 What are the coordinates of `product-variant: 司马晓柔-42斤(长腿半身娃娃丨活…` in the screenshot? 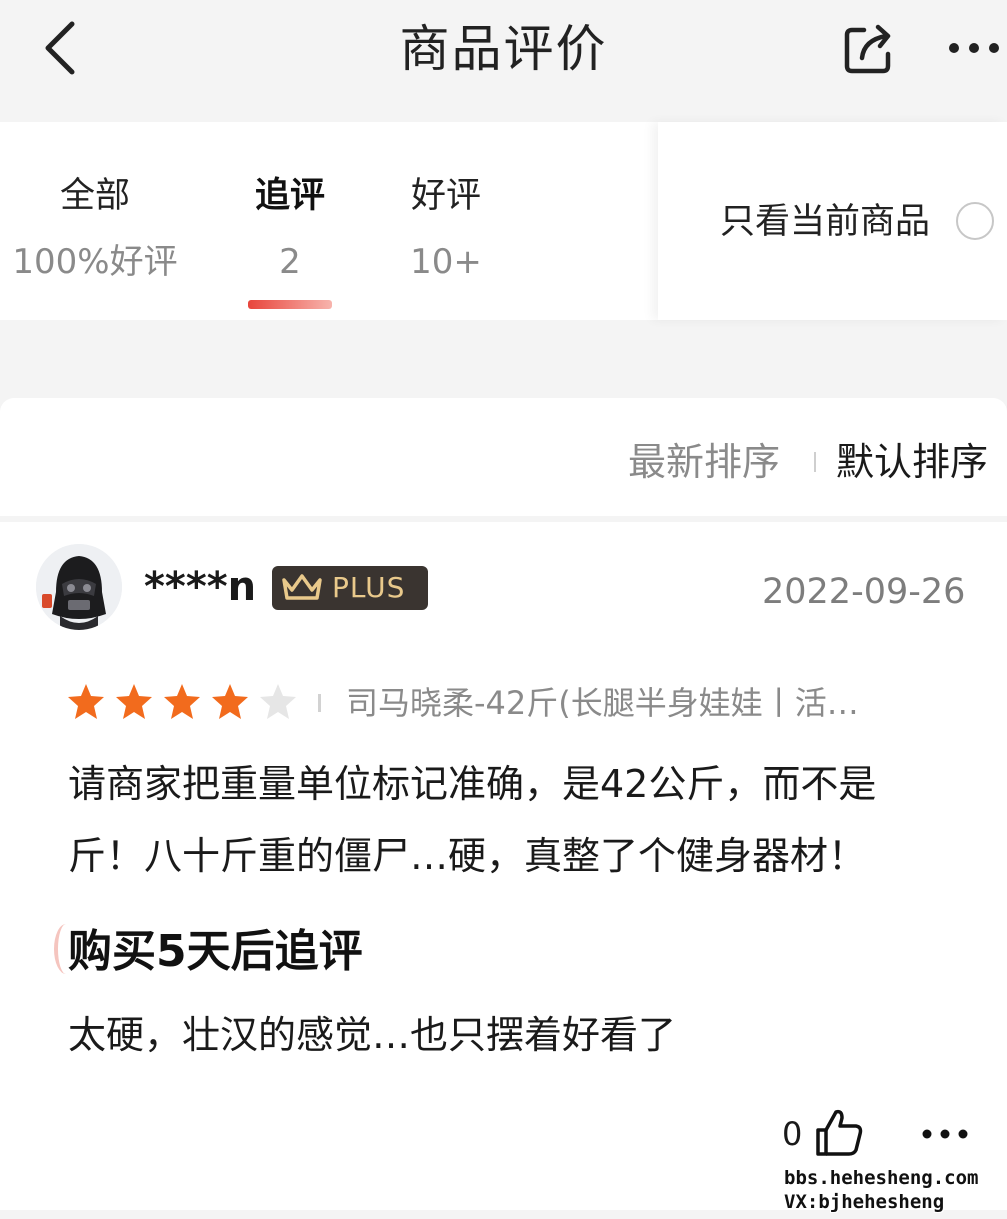 It's located at (641, 703).